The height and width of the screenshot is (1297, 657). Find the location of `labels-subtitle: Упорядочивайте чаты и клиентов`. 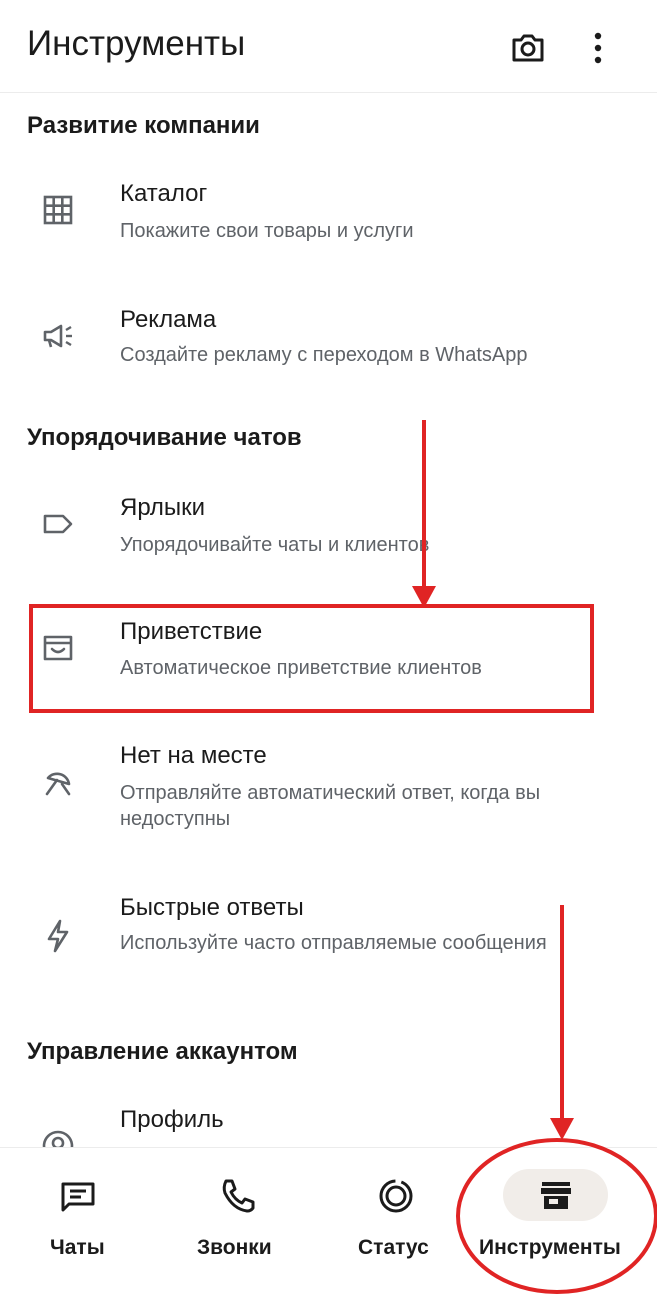

labels-subtitle: Упорядочивайте чаты и клиентов is located at coordinates (275, 545).